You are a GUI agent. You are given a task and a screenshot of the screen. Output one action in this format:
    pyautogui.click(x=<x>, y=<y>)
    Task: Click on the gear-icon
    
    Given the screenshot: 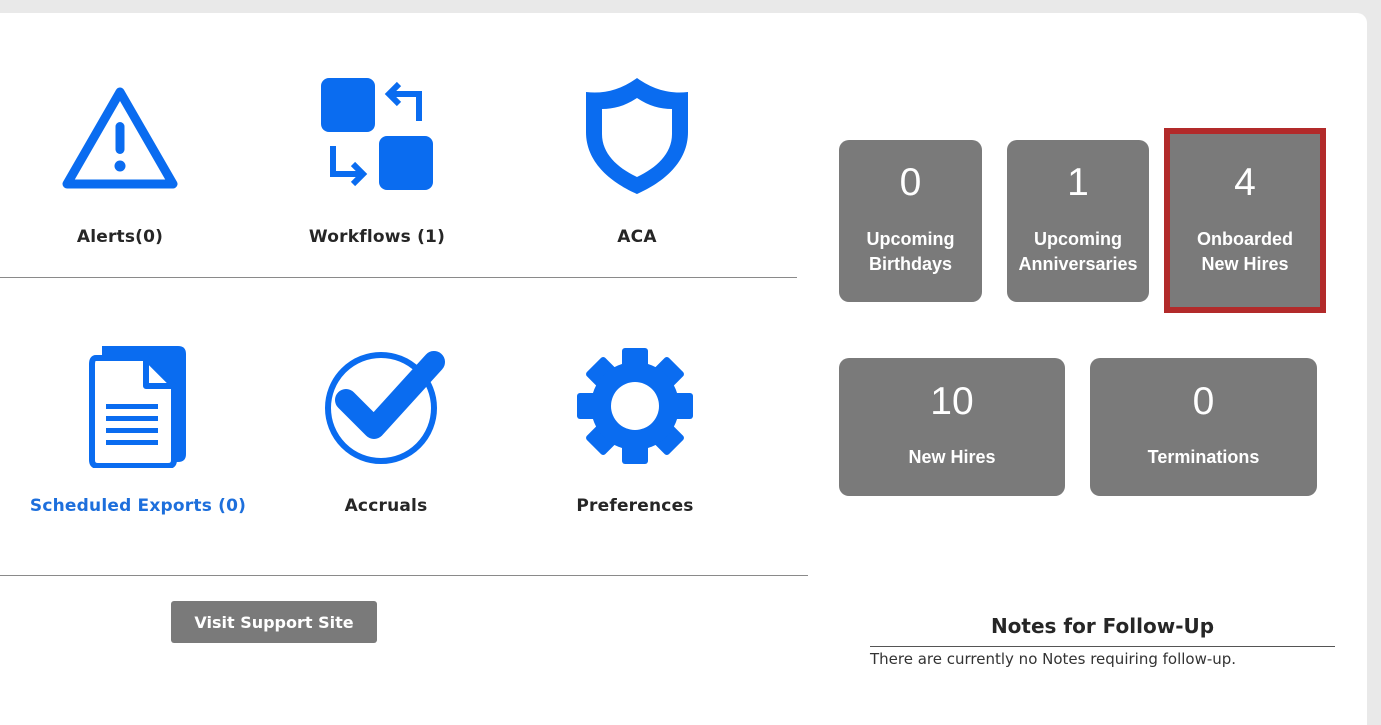 What is the action you would take?
    pyautogui.click(x=635, y=406)
    